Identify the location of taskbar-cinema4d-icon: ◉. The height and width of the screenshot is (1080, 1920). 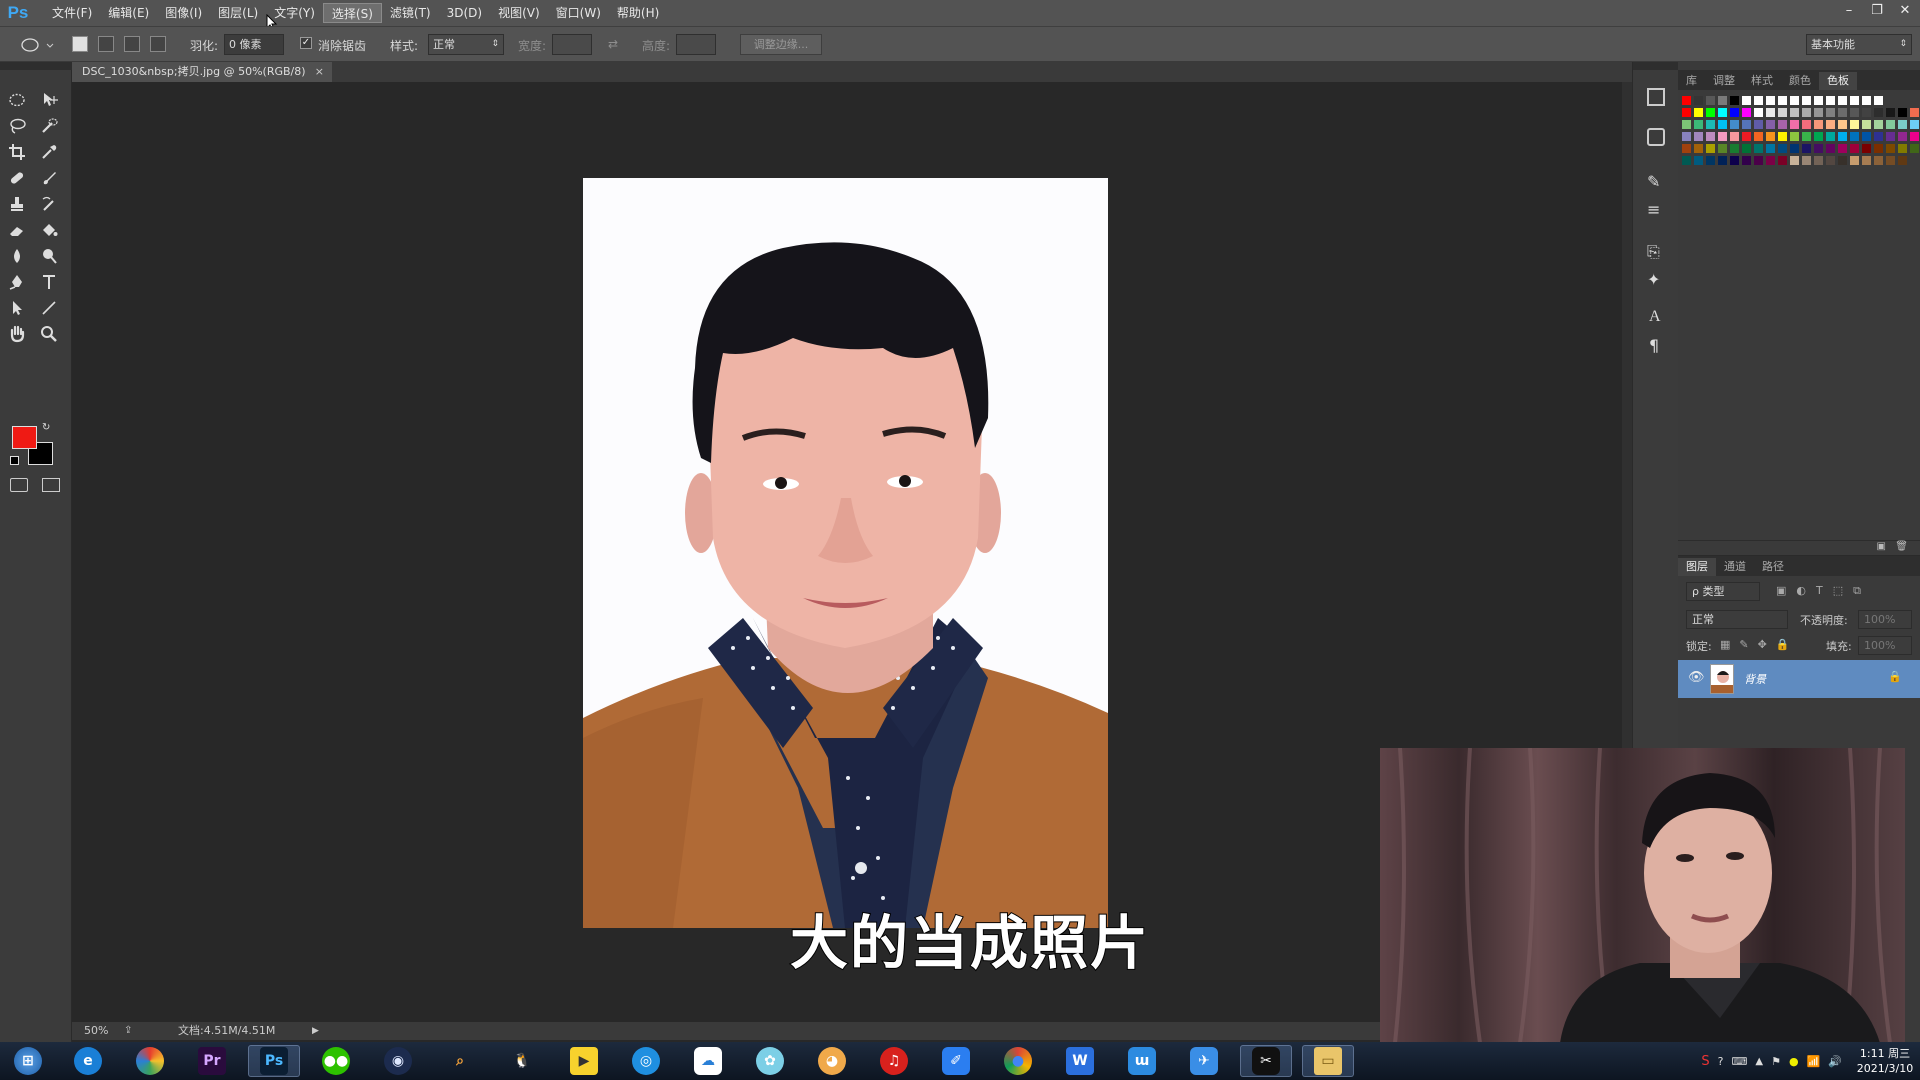
(398, 1061).